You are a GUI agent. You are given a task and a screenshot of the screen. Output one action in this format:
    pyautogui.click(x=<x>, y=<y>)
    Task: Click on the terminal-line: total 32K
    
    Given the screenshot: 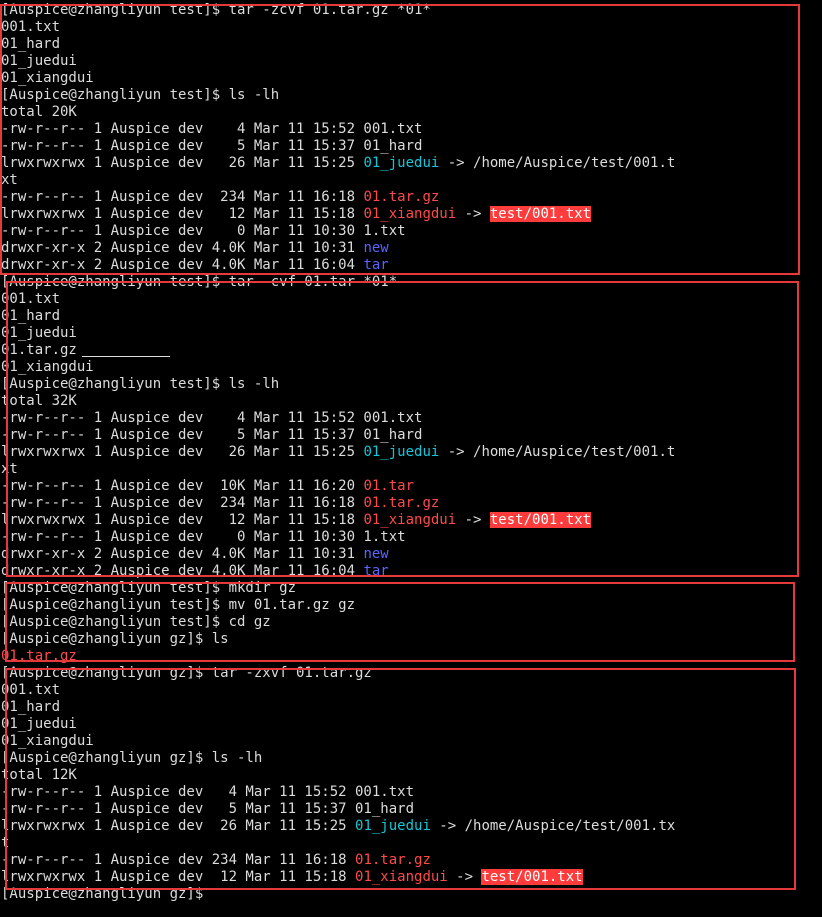 What is the action you would take?
    pyautogui.click(x=411, y=401)
    